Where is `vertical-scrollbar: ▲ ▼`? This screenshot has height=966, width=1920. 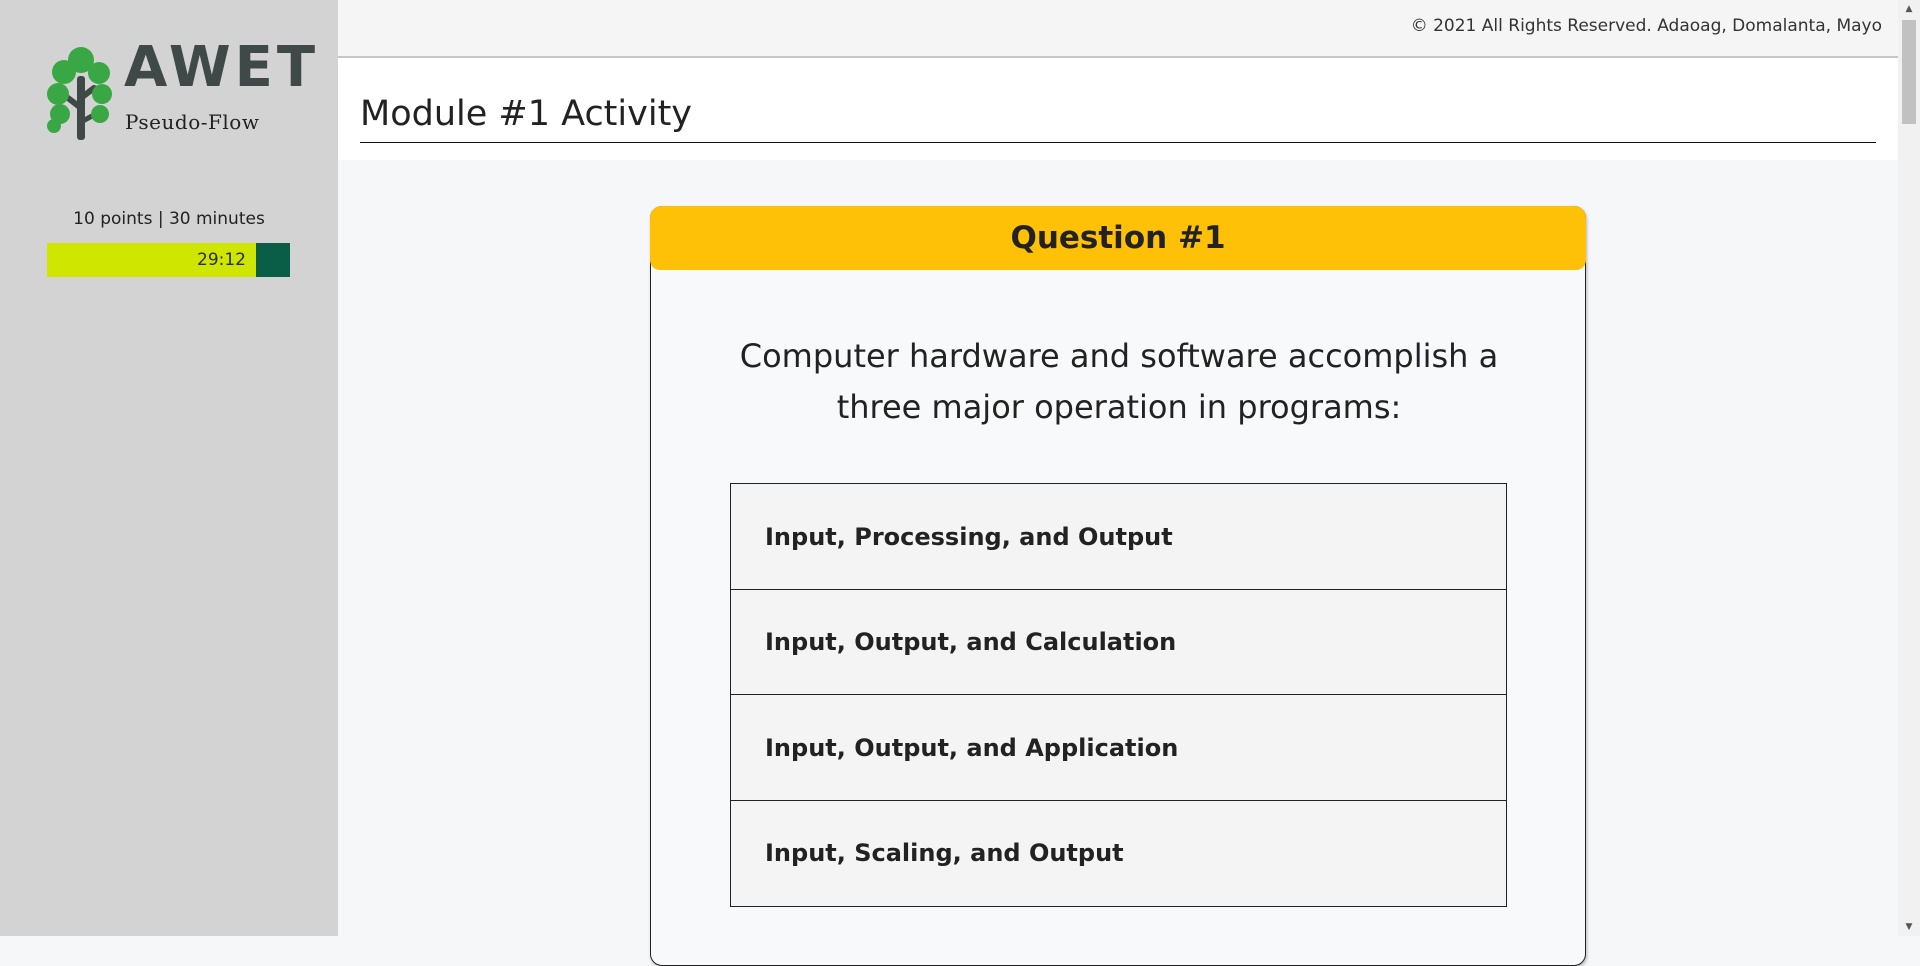
vertical-scrollbar: ▲ ▼ is located at coordinates (1909, 468).